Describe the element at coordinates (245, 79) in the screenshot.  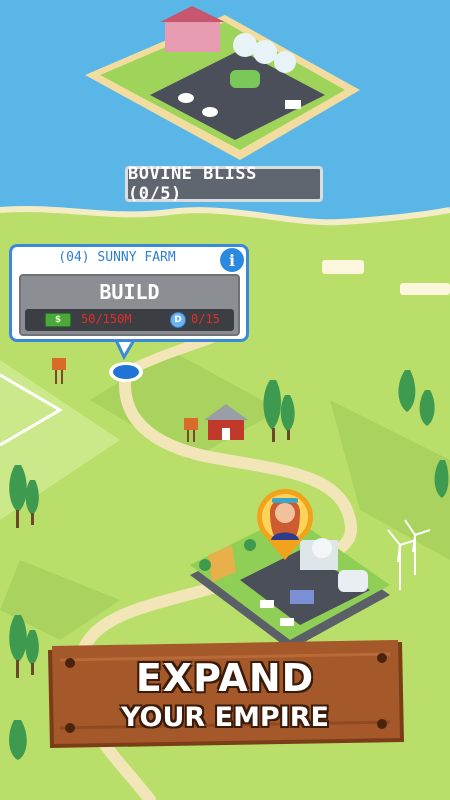
I see `tank` at that location.